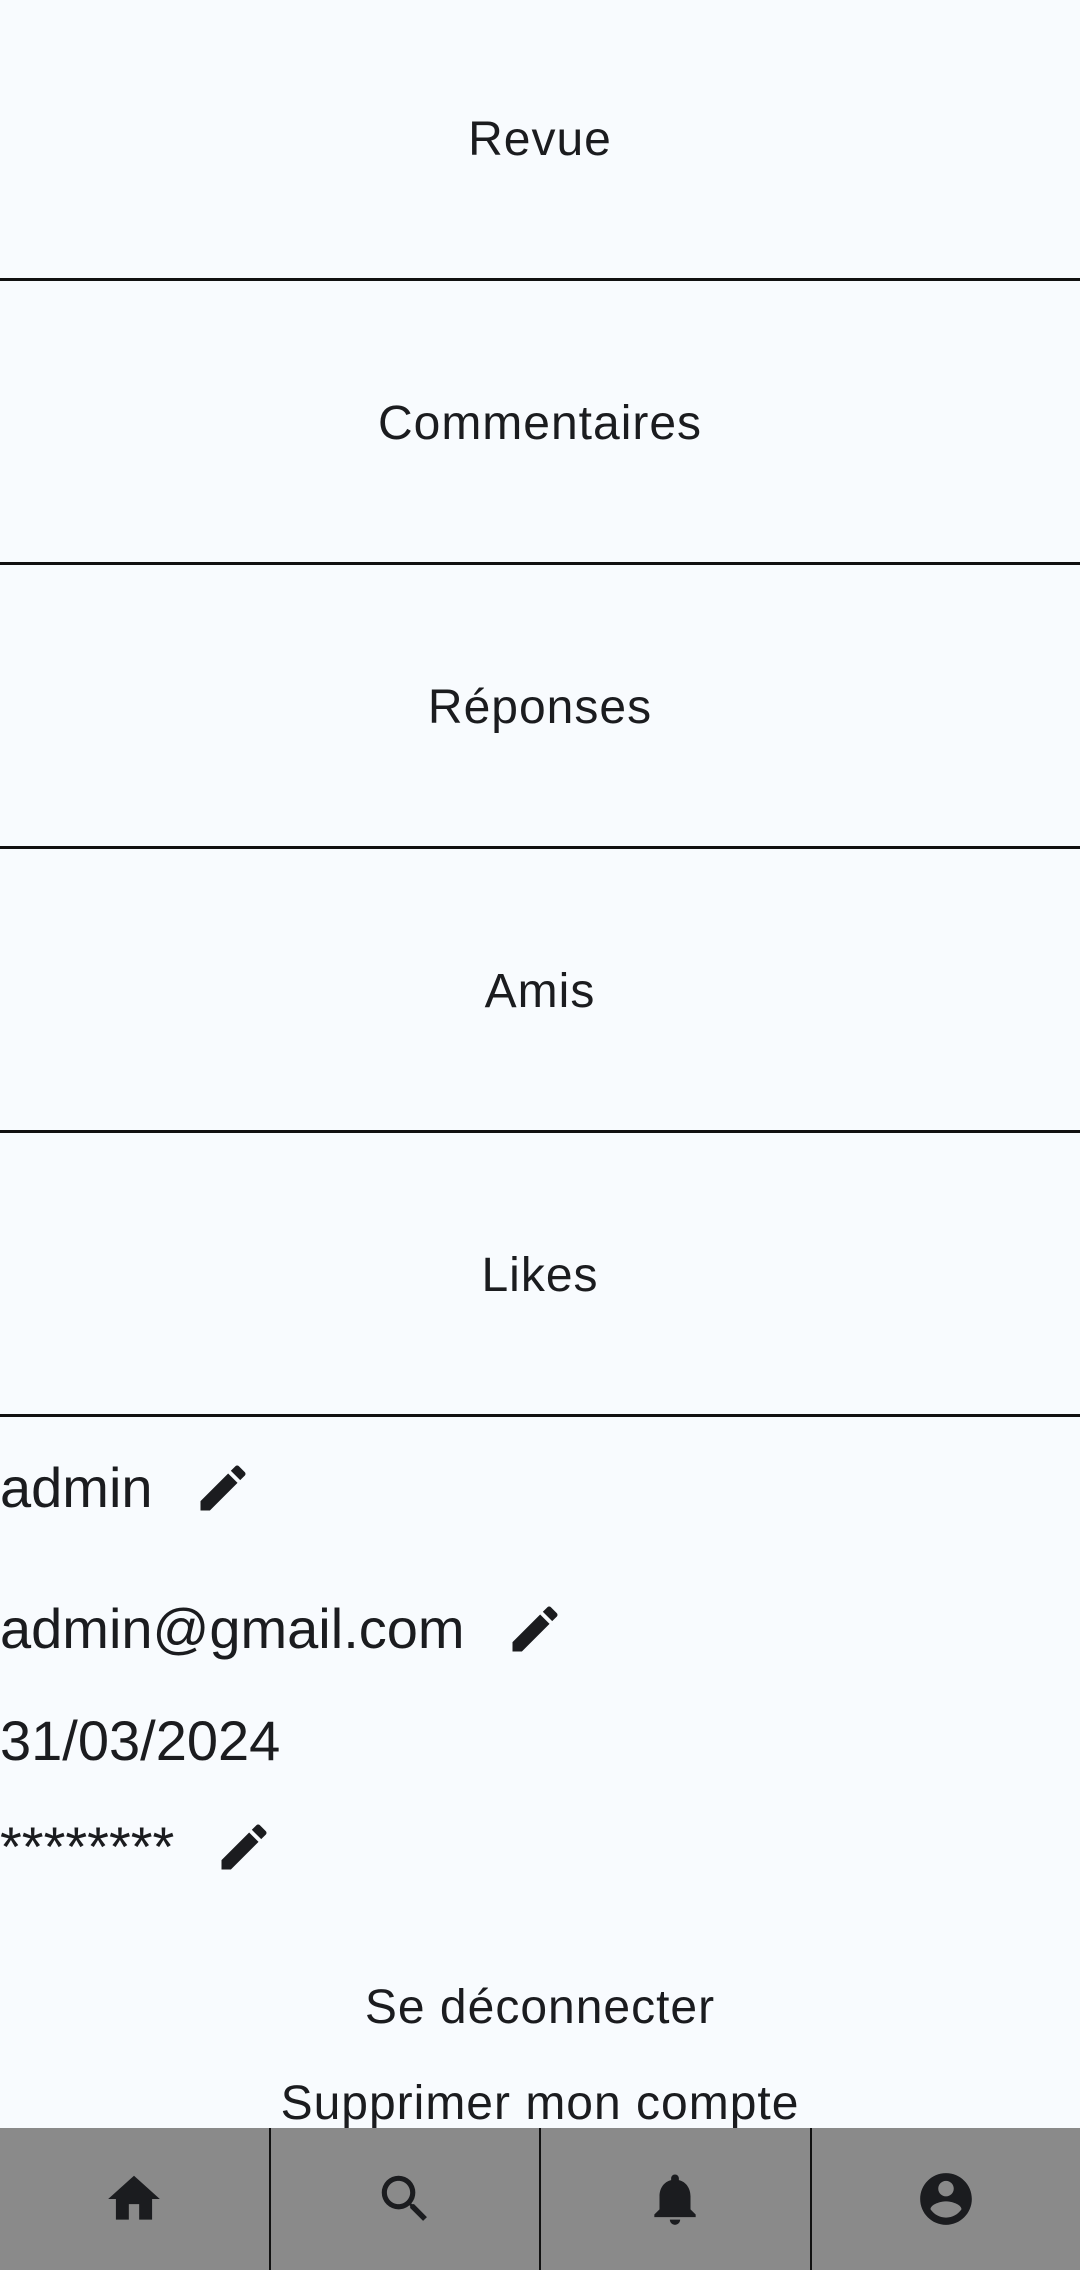 This screenshot has width=1080, height=2270. I want to click on date-value: 31/03/2024, so click(140, 1740).